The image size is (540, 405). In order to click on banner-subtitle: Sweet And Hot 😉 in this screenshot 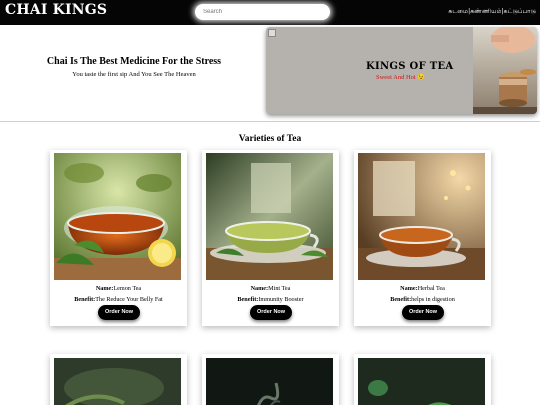, I will do `click(401, 77)`.